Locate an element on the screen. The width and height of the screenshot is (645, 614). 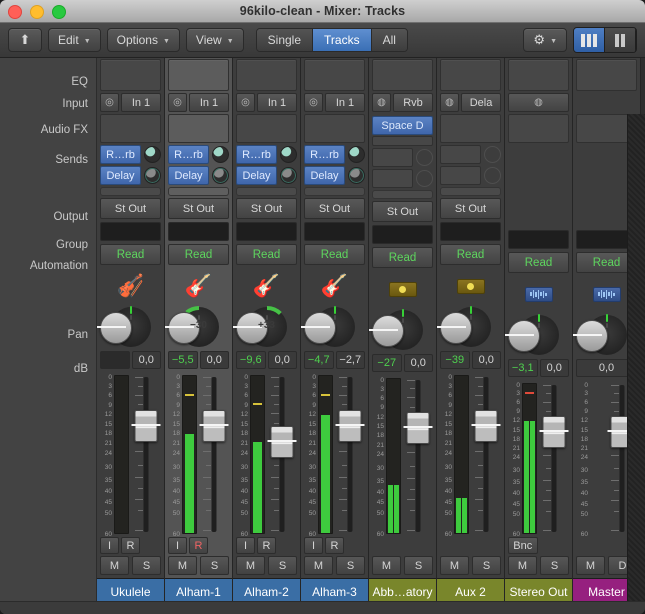
peak-level-field: −9,6 is located at coordinates (251, 360).